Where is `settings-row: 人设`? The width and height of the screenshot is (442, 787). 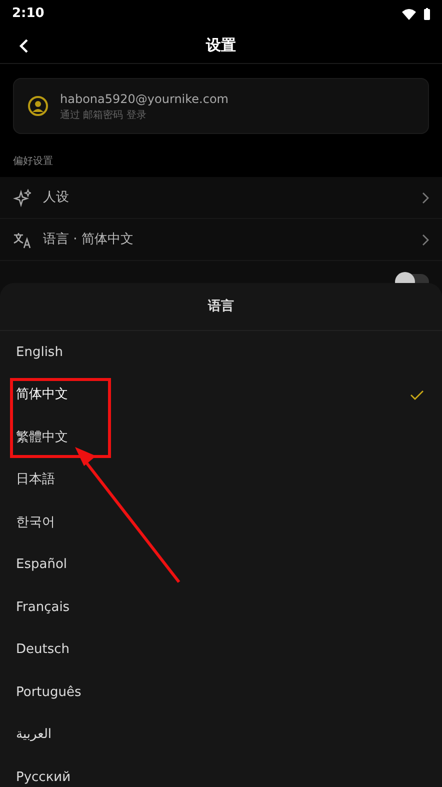
settings-row: 人设 is located at coordinates (221, 198).